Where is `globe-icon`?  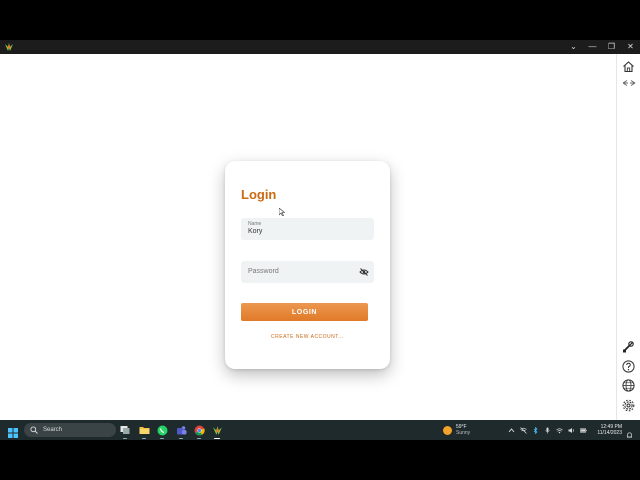 globe-icon is located at coordinates (628, 385).